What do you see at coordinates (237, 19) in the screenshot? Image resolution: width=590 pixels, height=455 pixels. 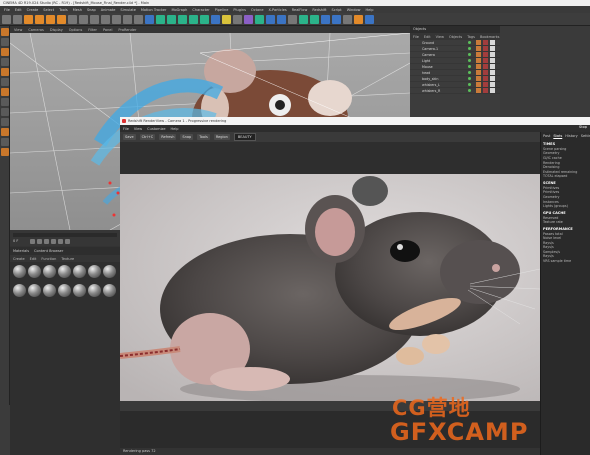 I see `redshift-icon` at bounding box center [237, 19].